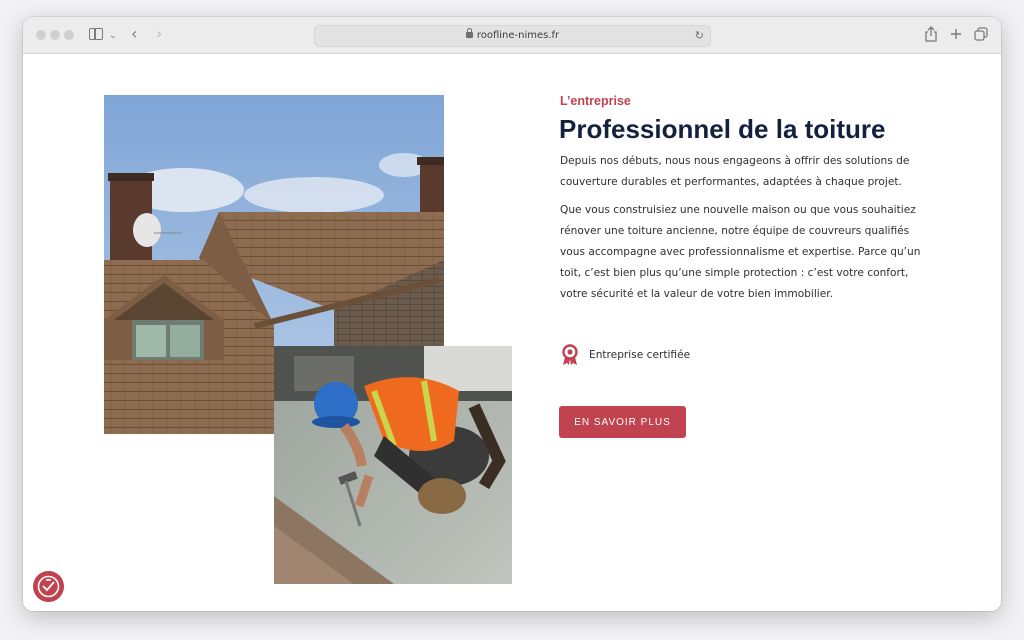 The width and height of the screenshot is (1024, 640). Describe the element at coordinates (96, 34) in the screenshot. I see `sidebar-toggle-icon` at that location.